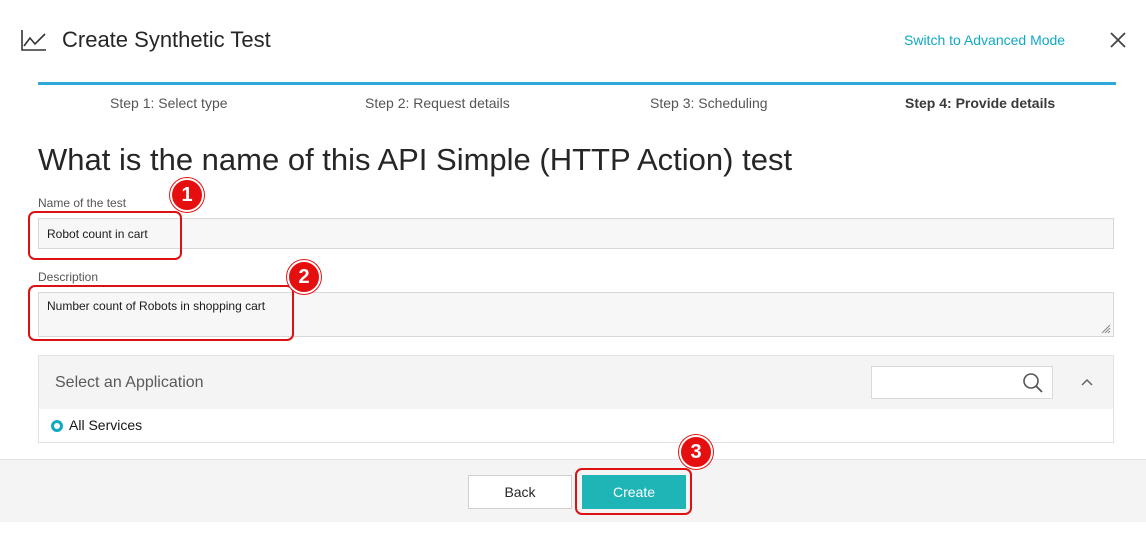  What do you see at coordinates (1033, 383) in the screenshot?
I see `search-icon` at bounding box center [1033, 383].